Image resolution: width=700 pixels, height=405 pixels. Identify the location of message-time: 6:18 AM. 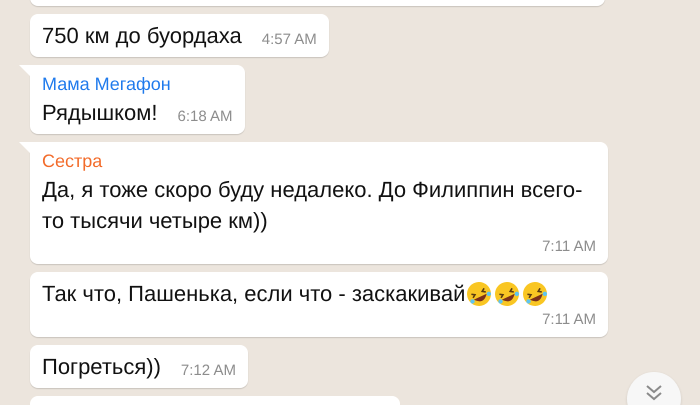
(205, 117).